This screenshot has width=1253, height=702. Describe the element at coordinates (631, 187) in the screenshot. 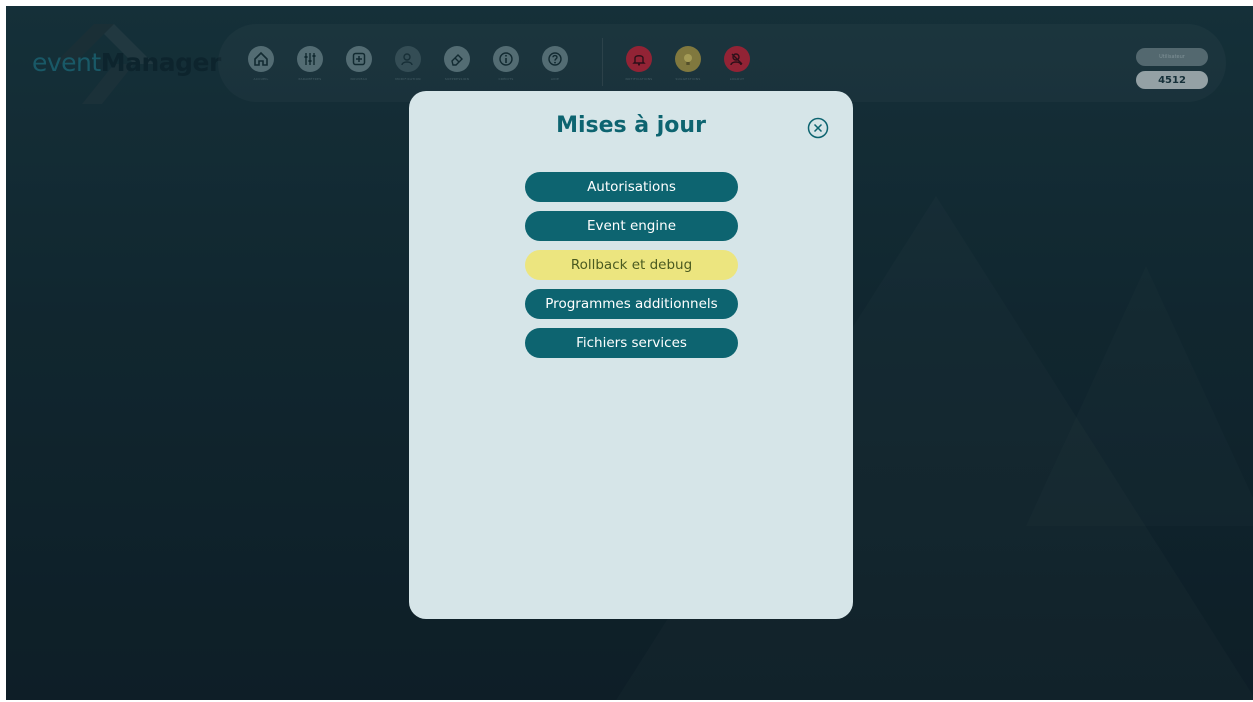

I see `autorisations-button: Autorisations` at that location.